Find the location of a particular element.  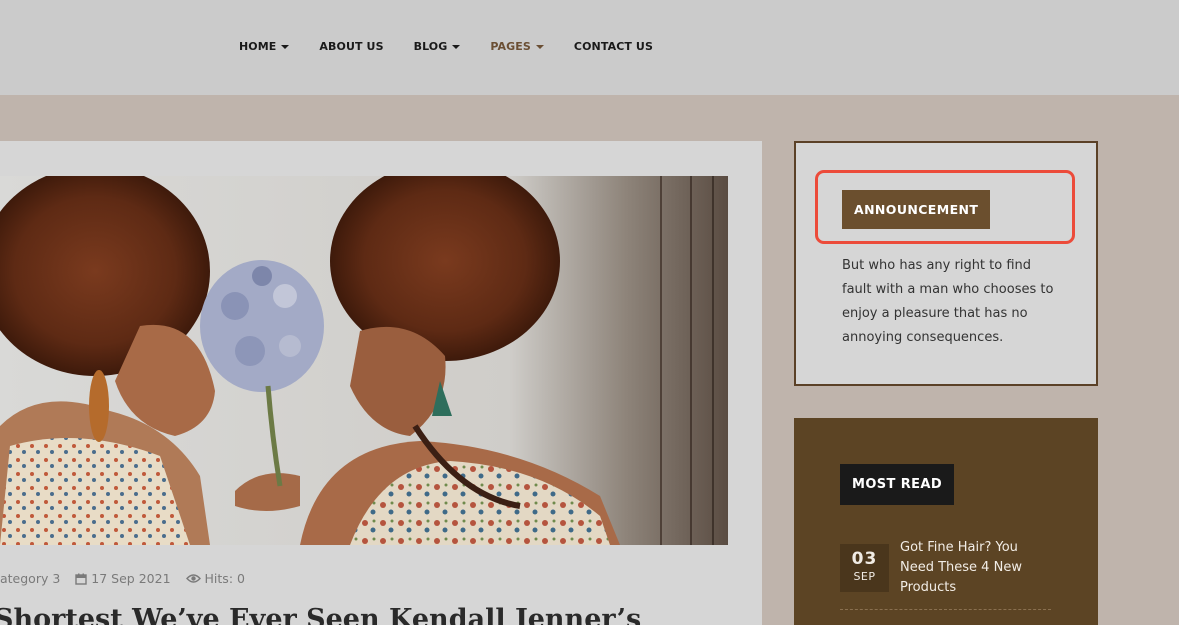

post-date-day: 03 is located at coordinates (864, 559).